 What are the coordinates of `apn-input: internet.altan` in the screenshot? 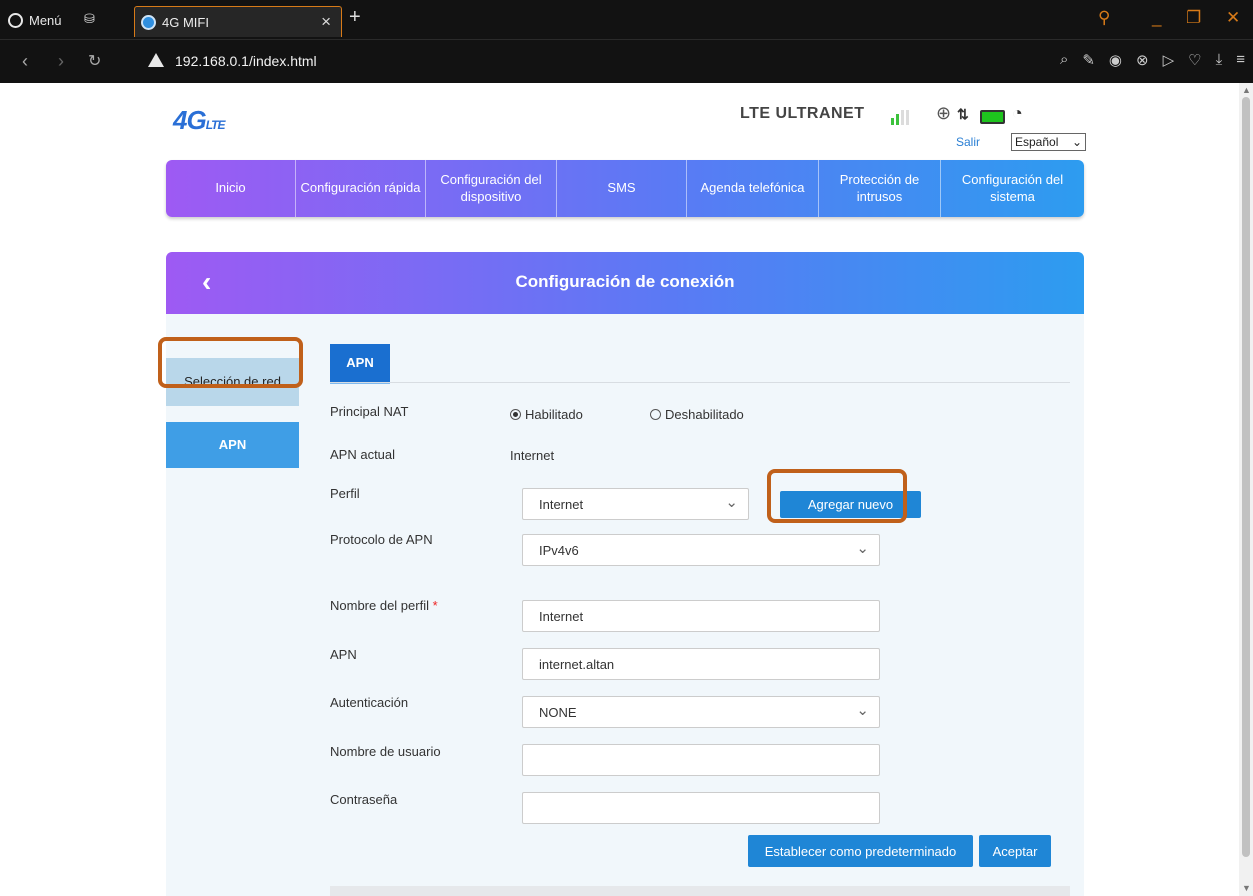 It's located at (701, 664).